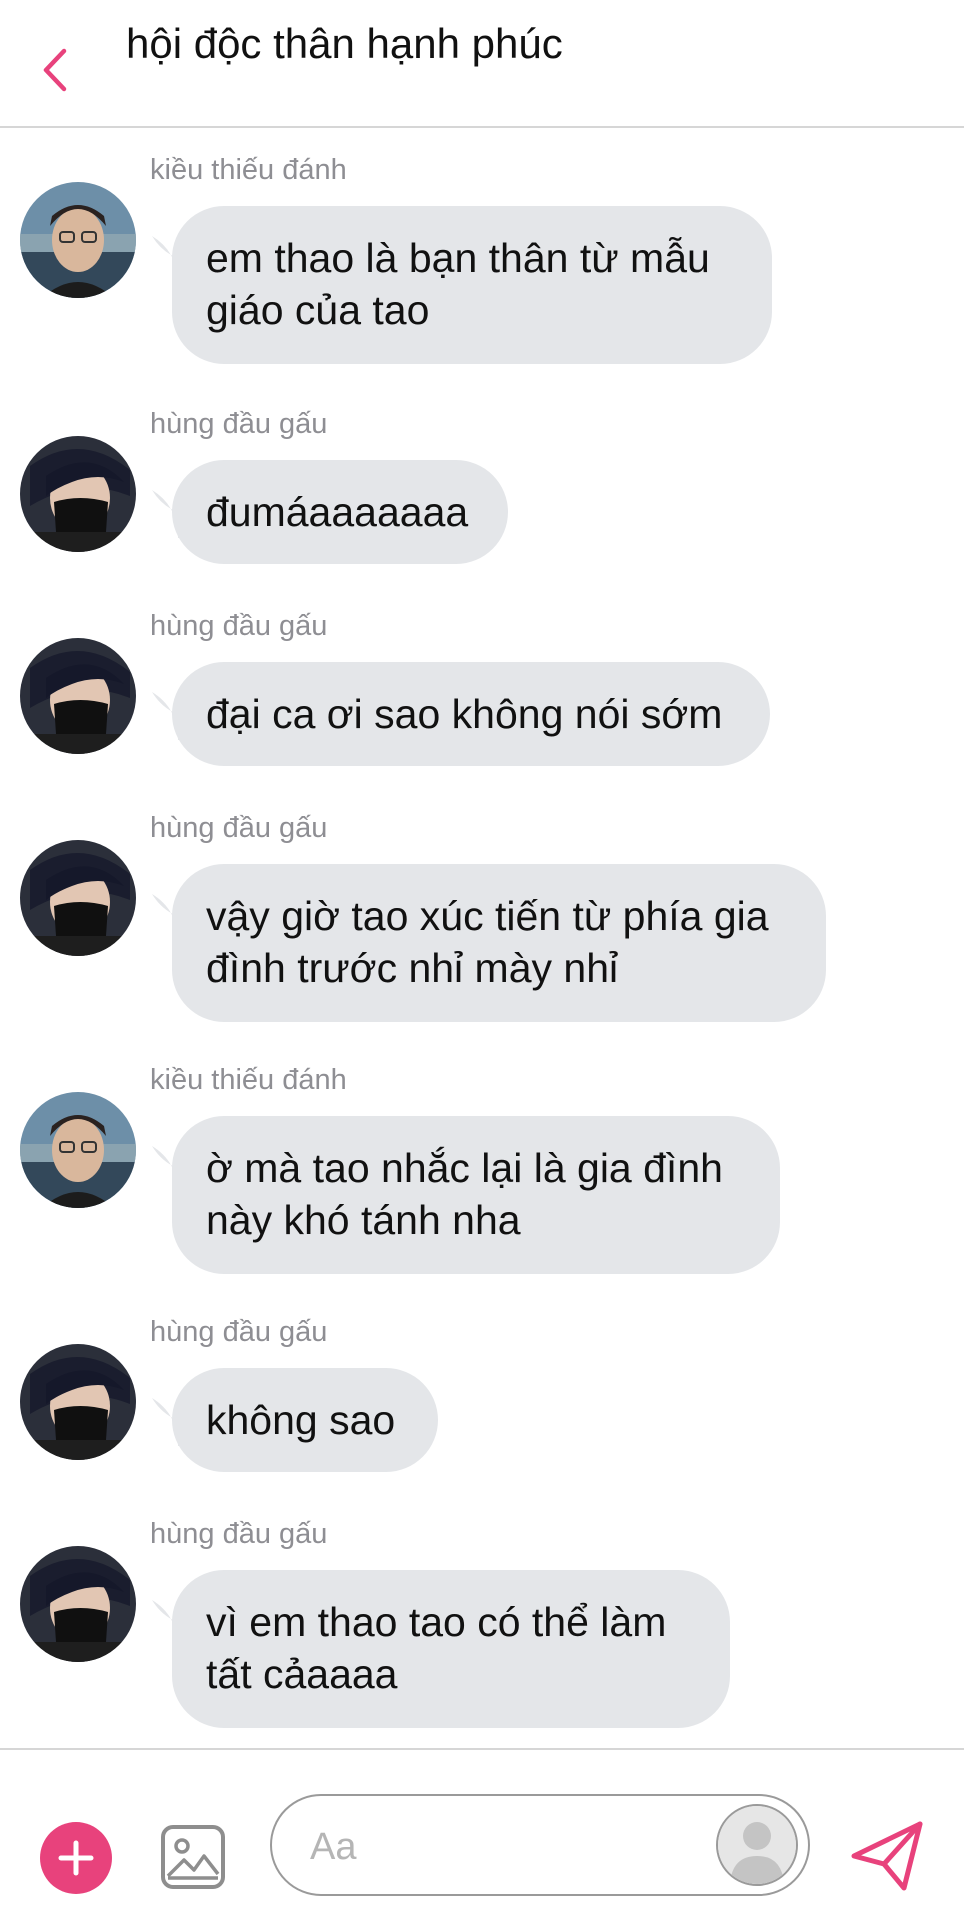 This screenshot has height=1922, width=964. What do you see at coordinates (472, 285) in the screenshot?
I see `message-bubble: em thao là bạn thân từ mẫu giáo của tao` at bounding box center [472, 285].